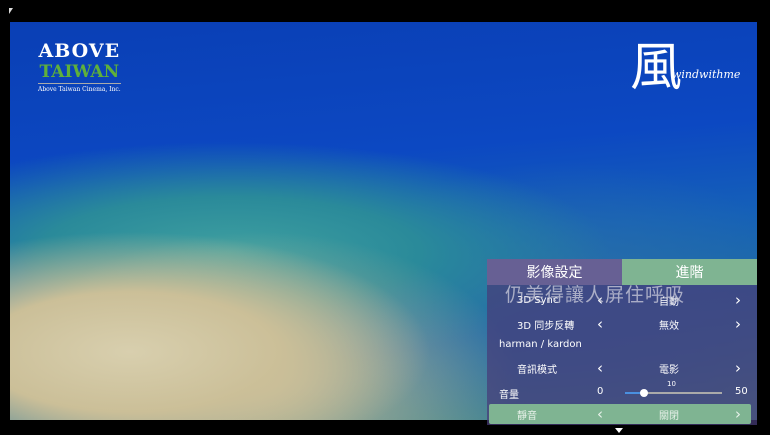 The height and width of the screenshot is (435, 770). What do you see at coordinates (622, 368) in the screenshot?
I see `setting-audio-mode: 音訊模式 ‹ 電影 ›` at bounding box center [622, 368].